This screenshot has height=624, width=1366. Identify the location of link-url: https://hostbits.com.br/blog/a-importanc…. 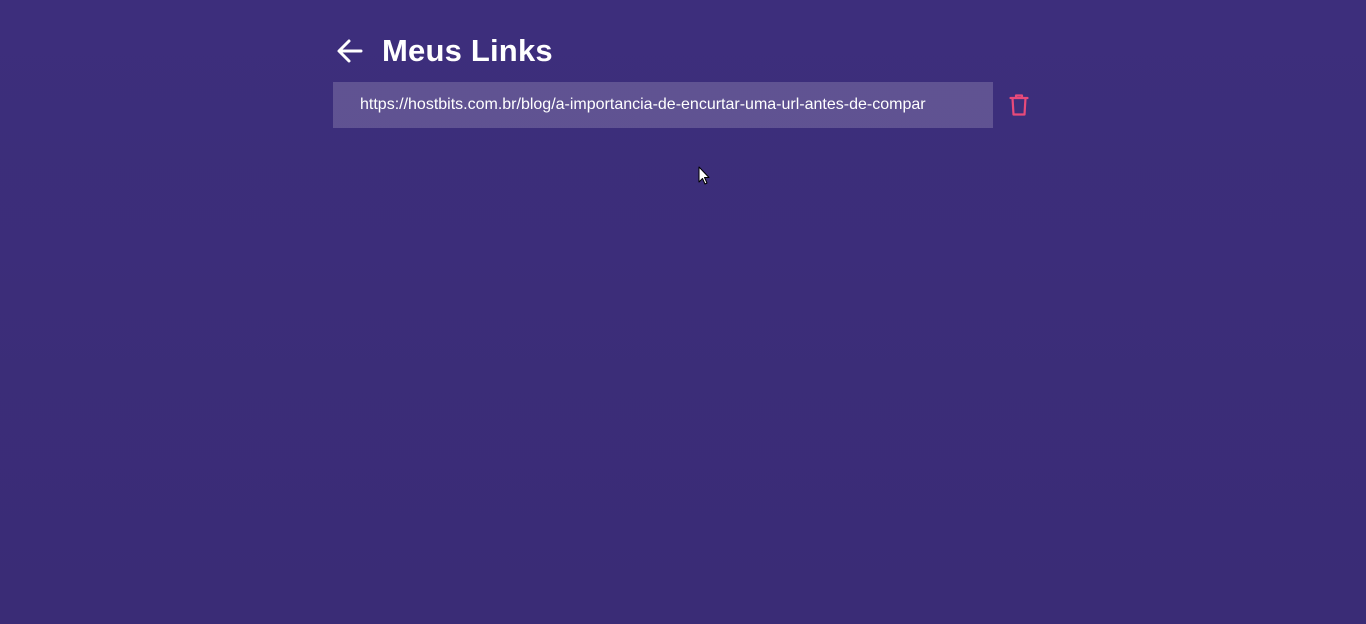
(663, 105).